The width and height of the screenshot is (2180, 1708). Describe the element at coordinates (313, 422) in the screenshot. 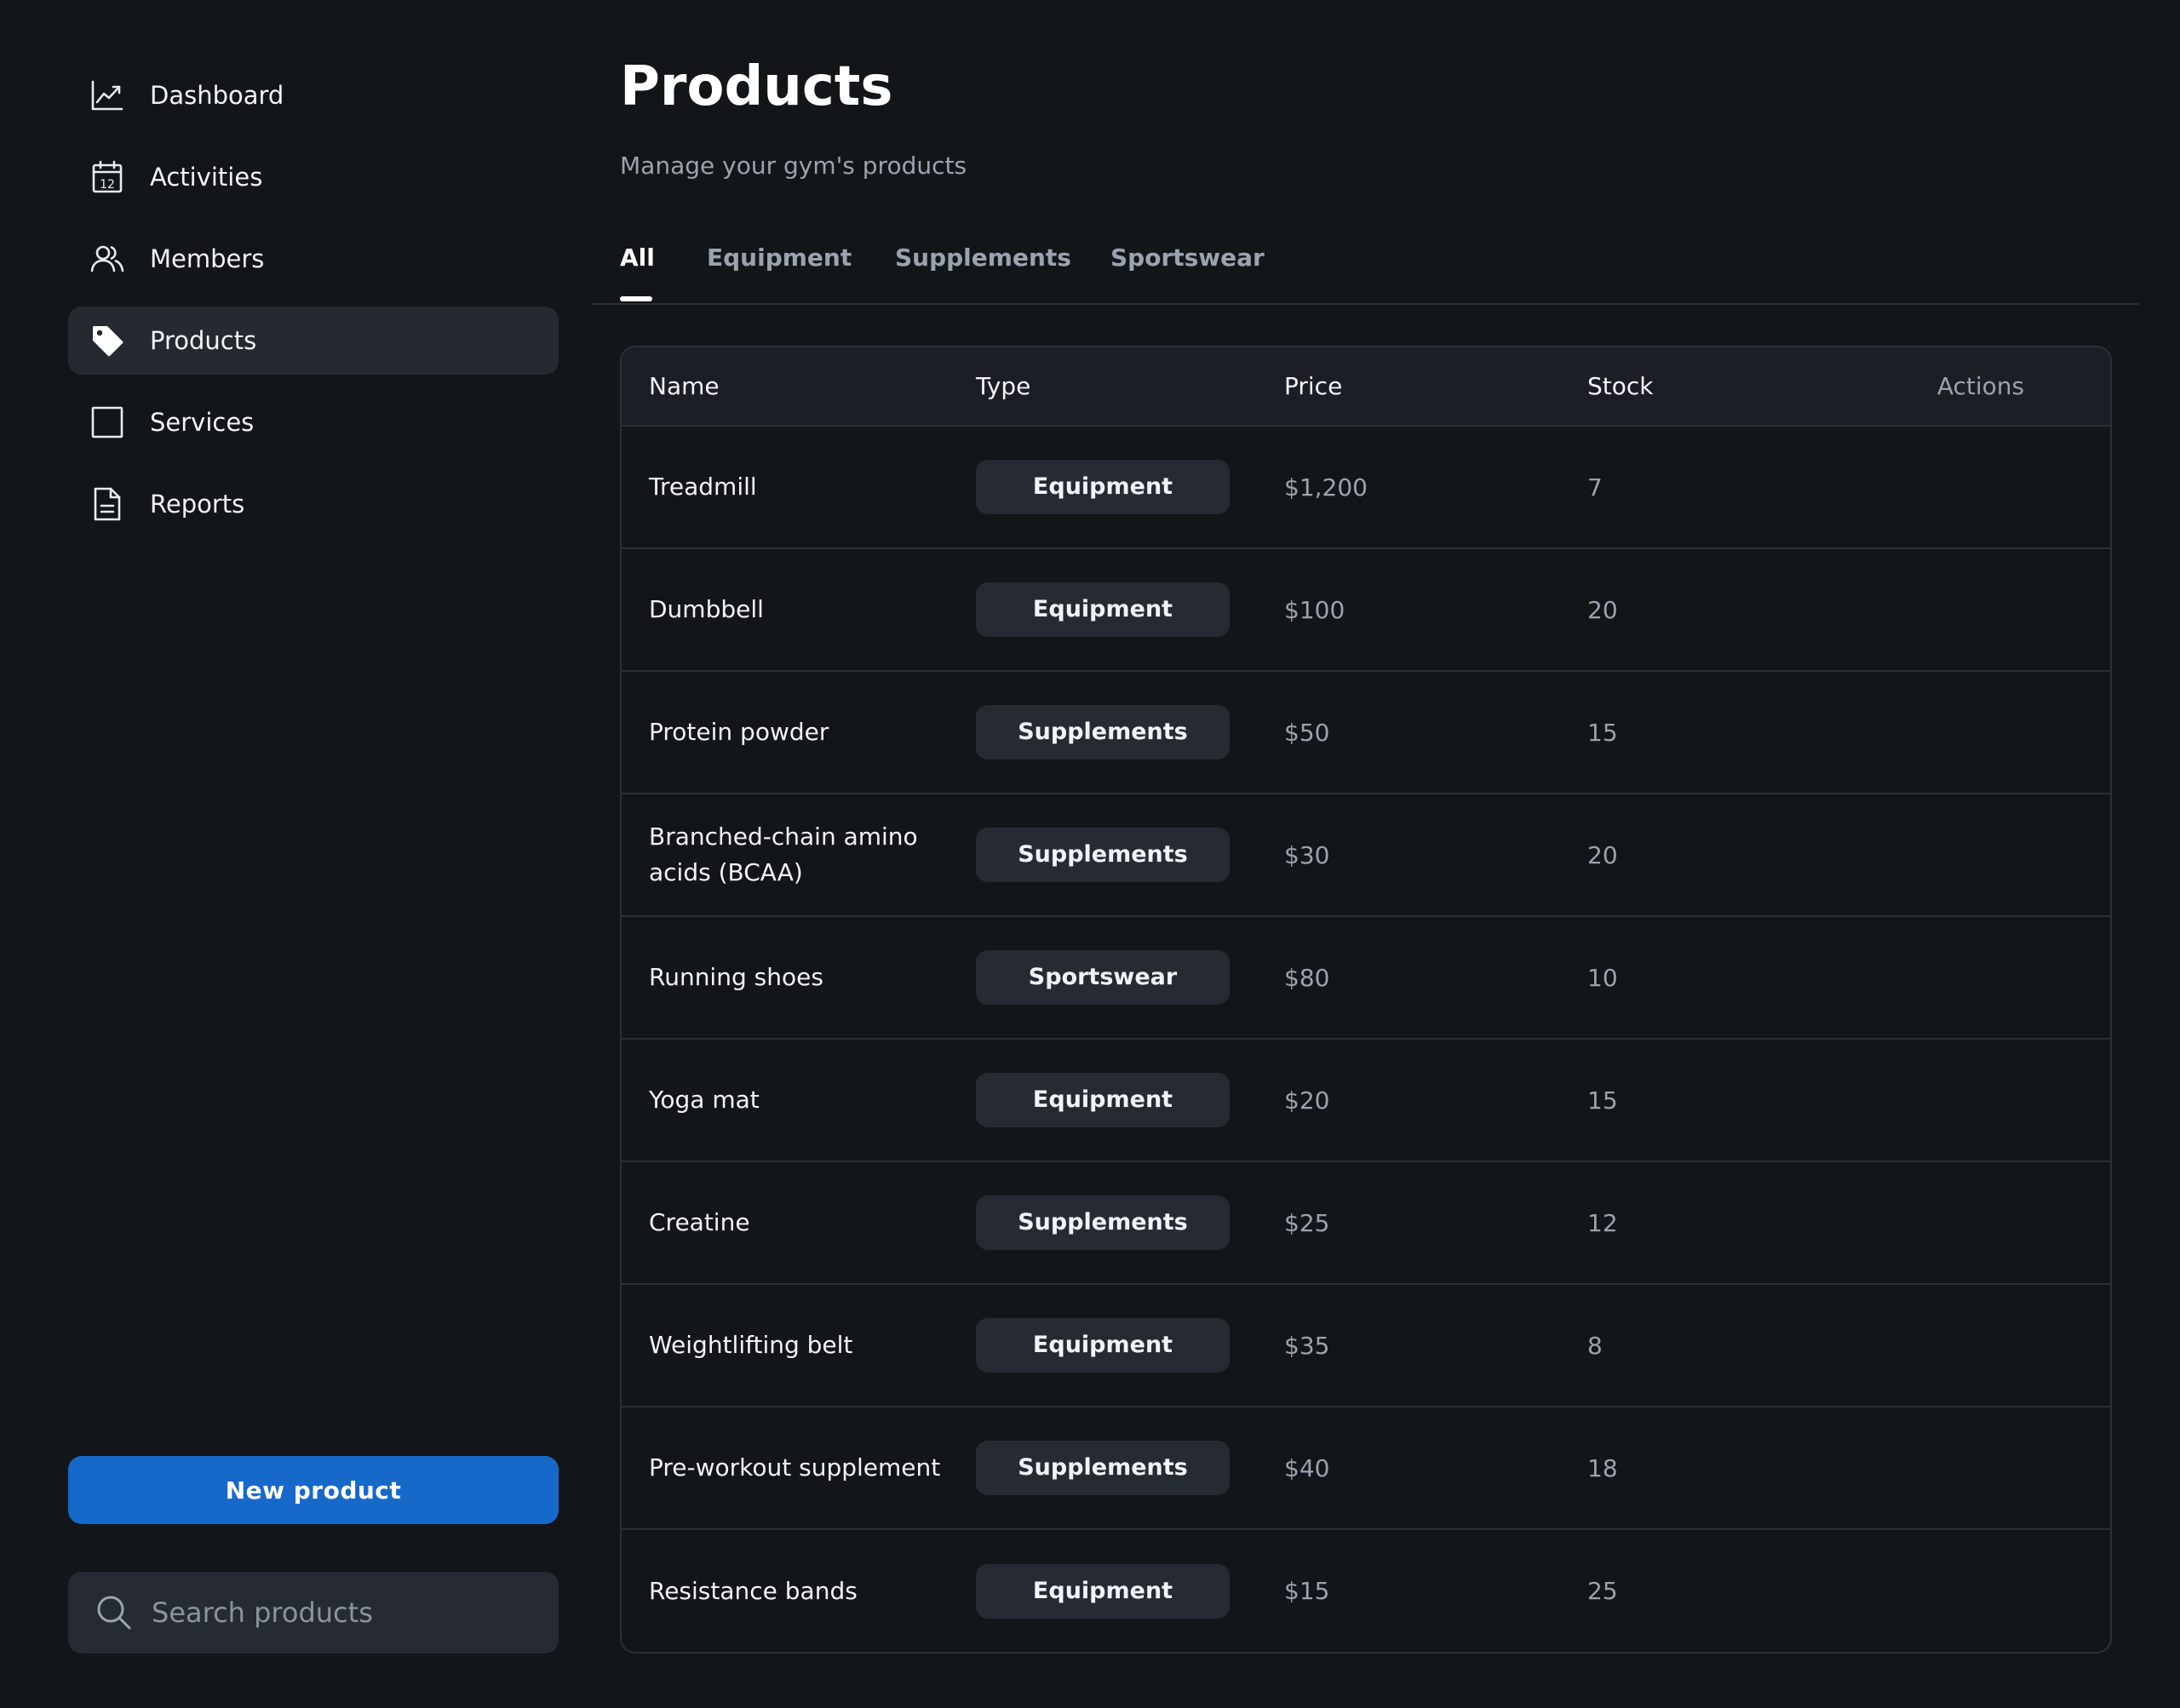

I see `sidebar-item-services: Services` at that location.